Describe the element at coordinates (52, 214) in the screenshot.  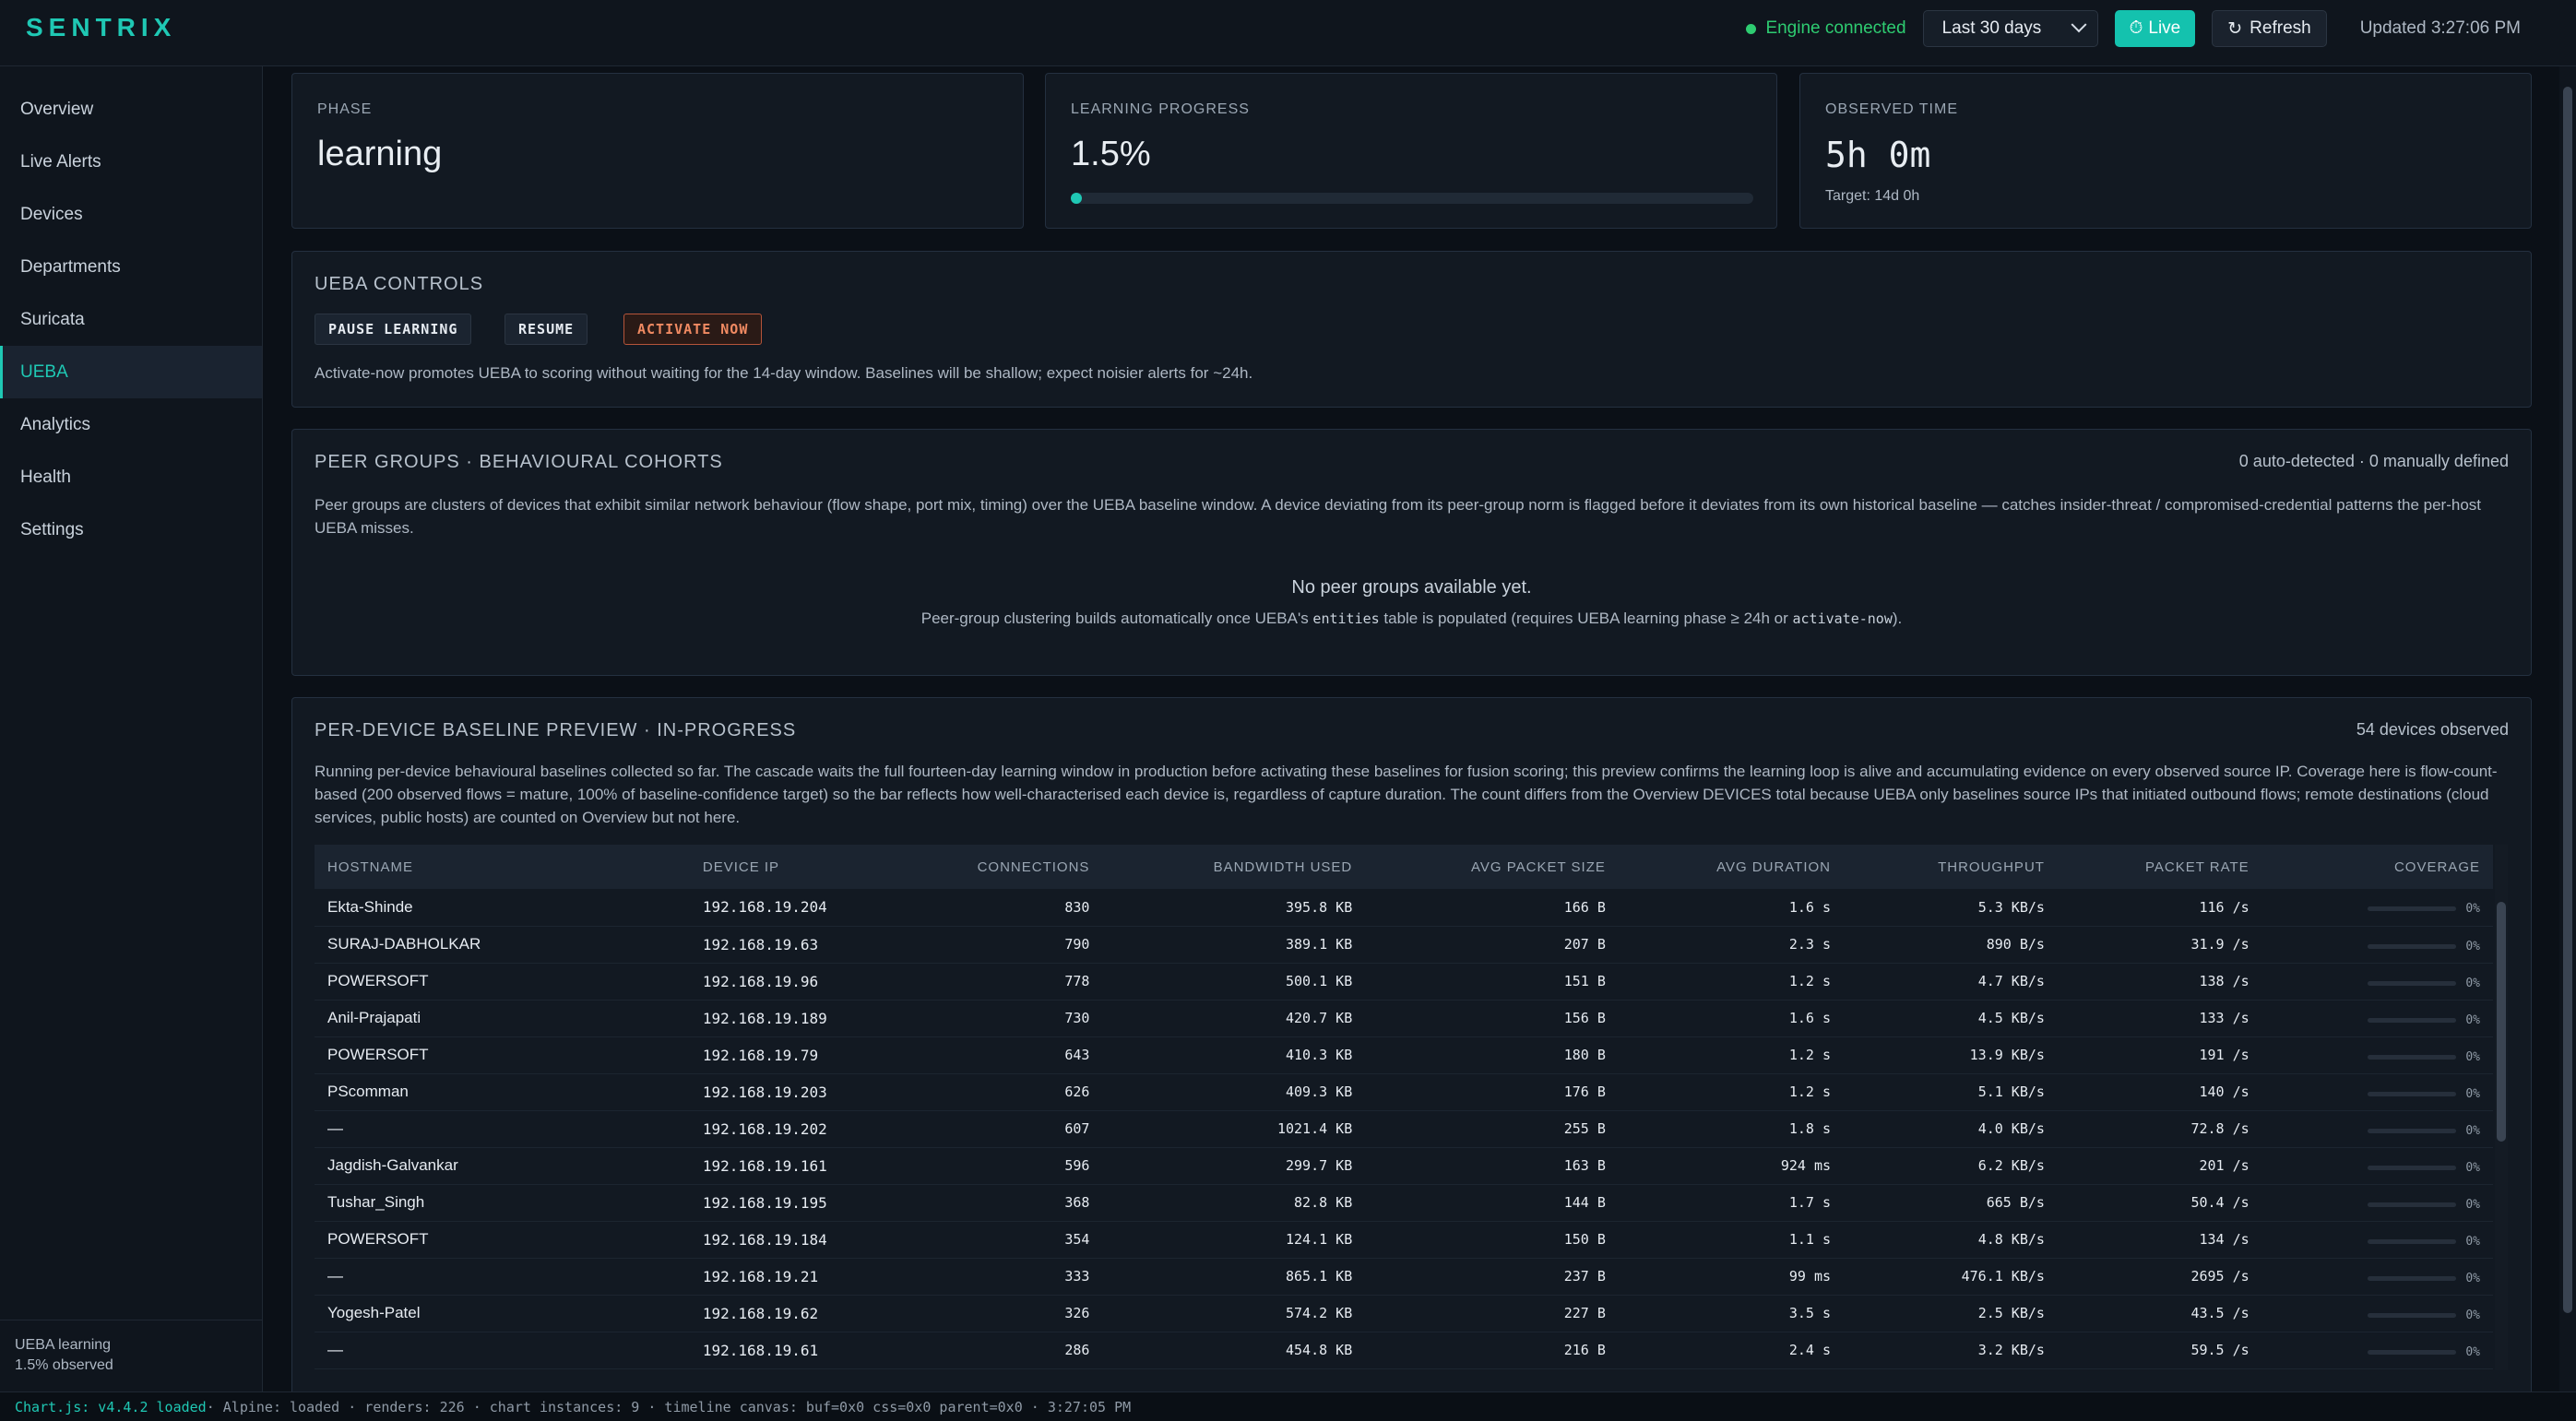
I see `sidebar-item-label: Devices` at that location.